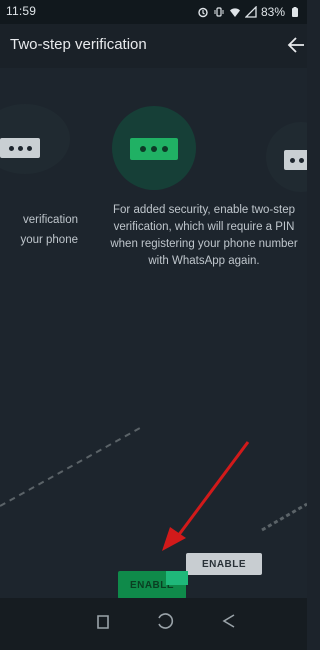  I want to click on recents-icon, so click(103, 621).